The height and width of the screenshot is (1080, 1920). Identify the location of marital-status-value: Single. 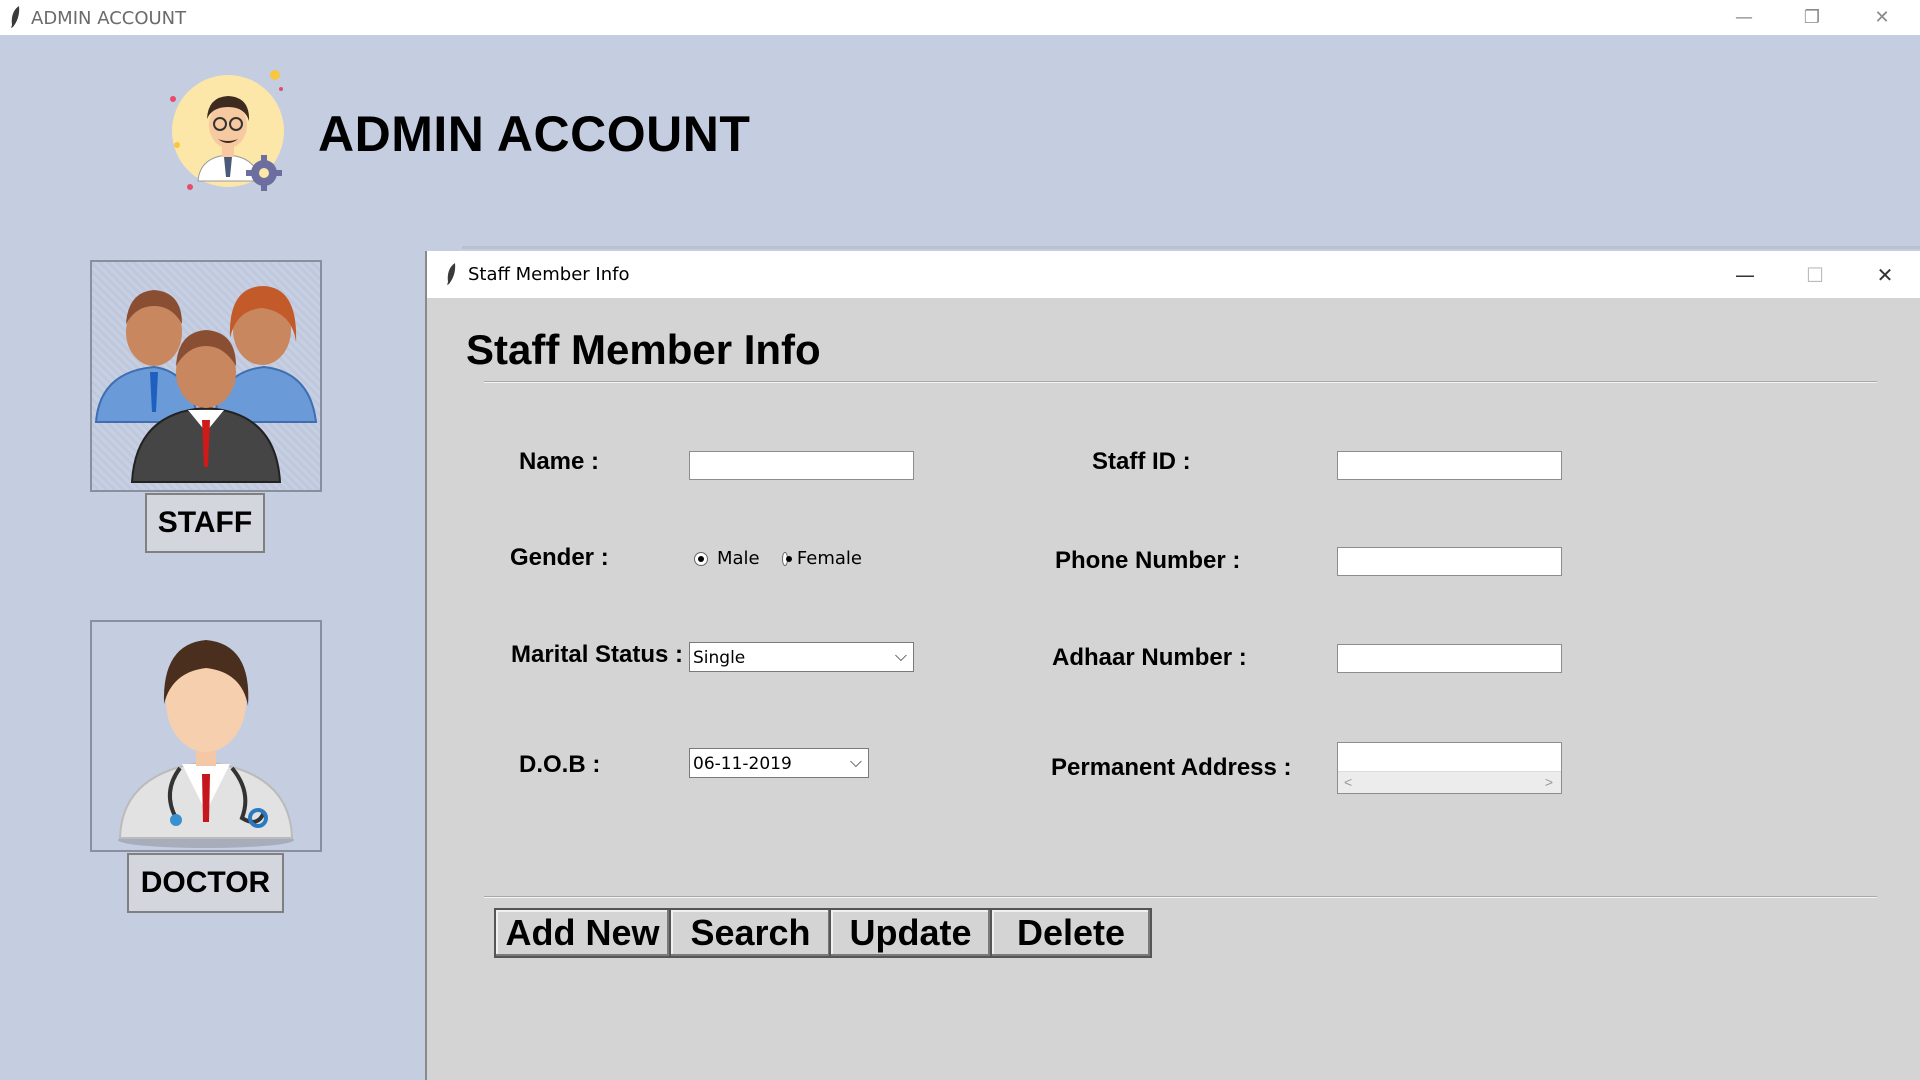
(719, 658).